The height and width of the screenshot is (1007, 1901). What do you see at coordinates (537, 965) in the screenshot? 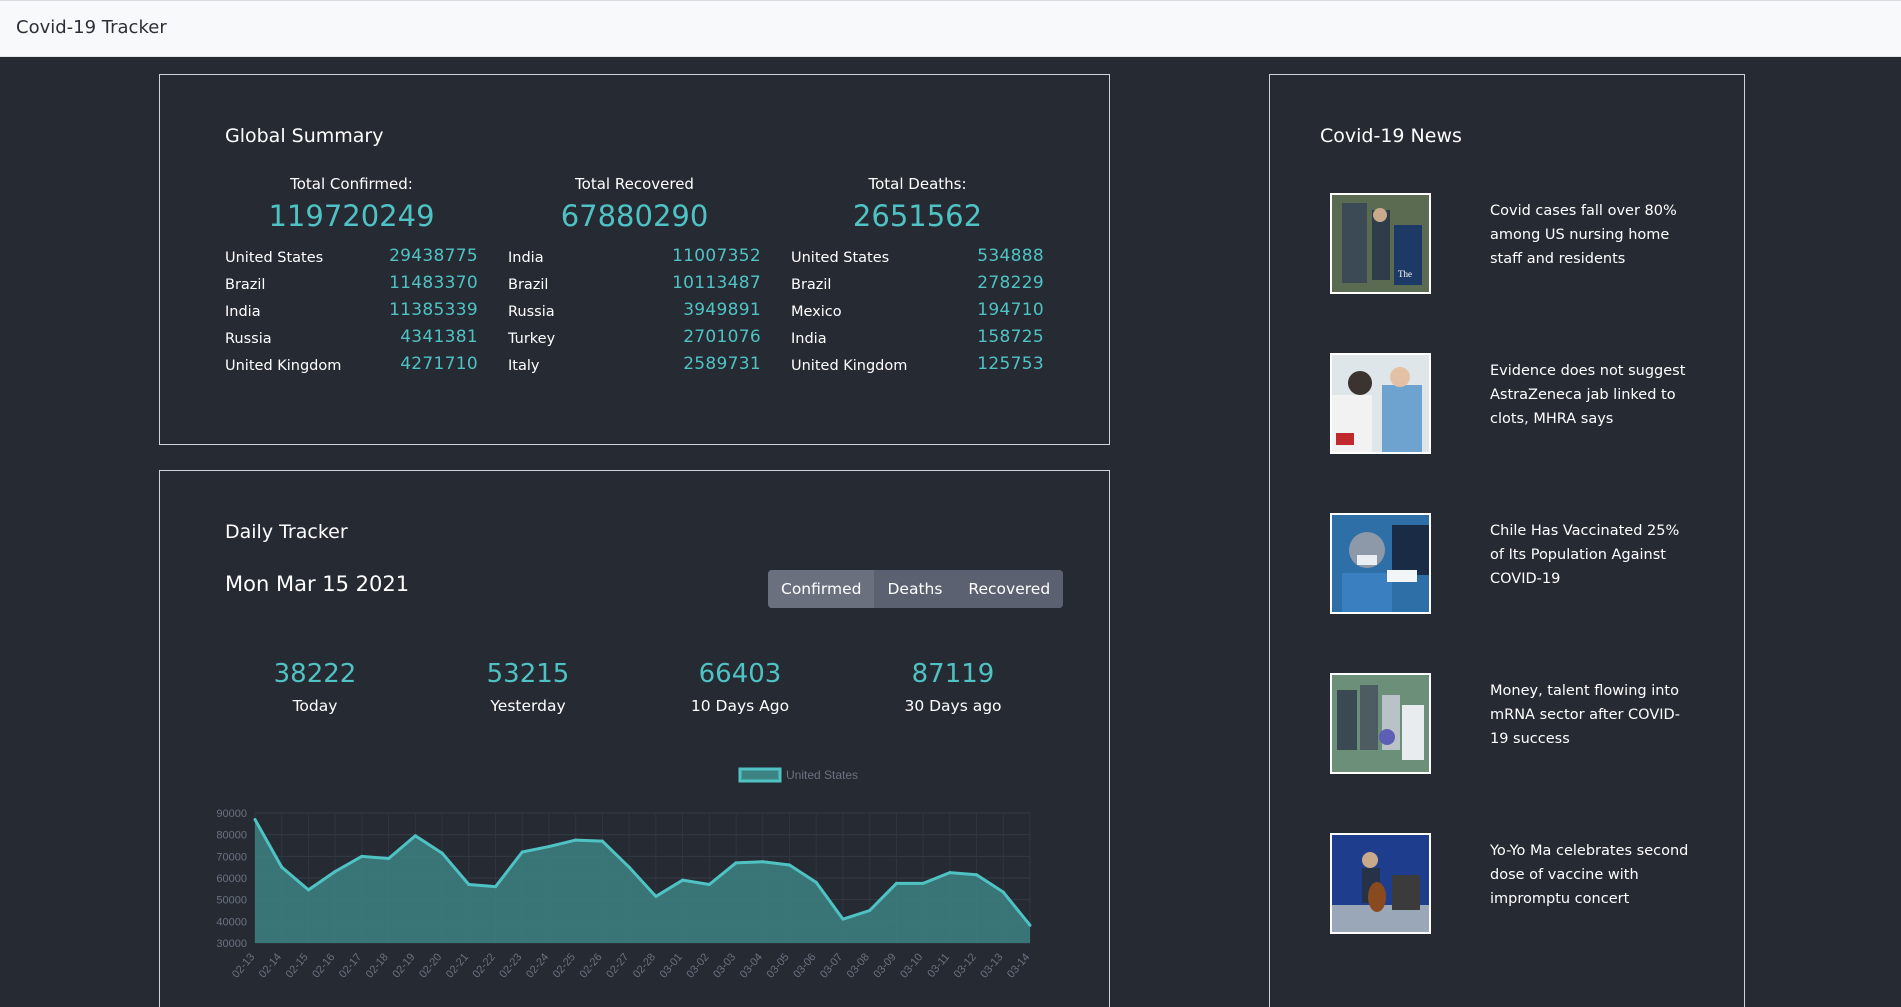
I see `x-tick-label: 02-24` at bounding box center [537, 965].